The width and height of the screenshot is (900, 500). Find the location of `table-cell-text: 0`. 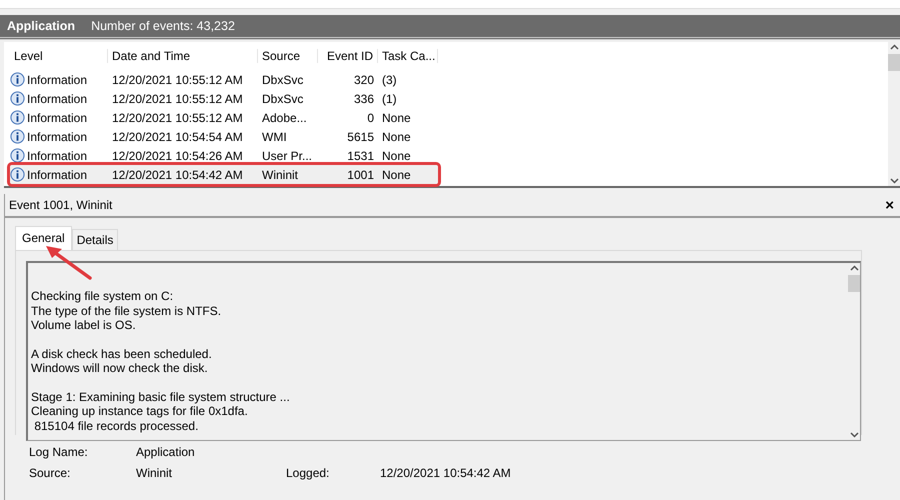

table-cell-text: 0 is located at coordinates (370, 117).